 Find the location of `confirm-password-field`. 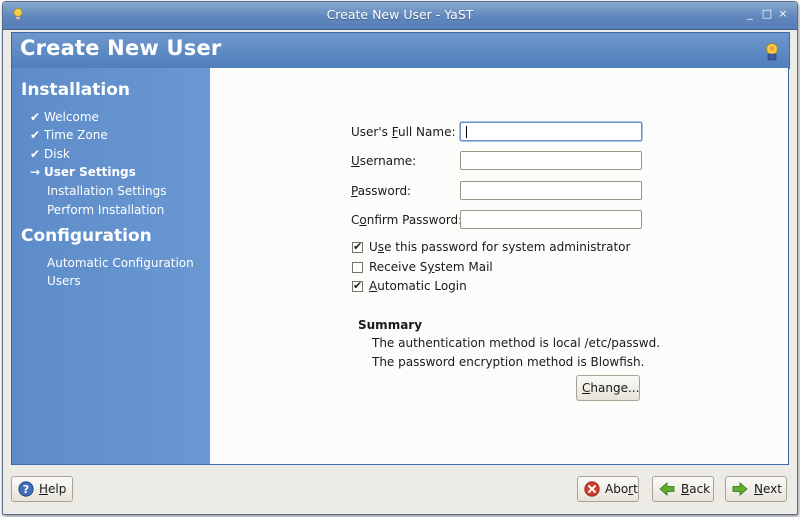

confirm-password-field is located at coordinates (550, 219).